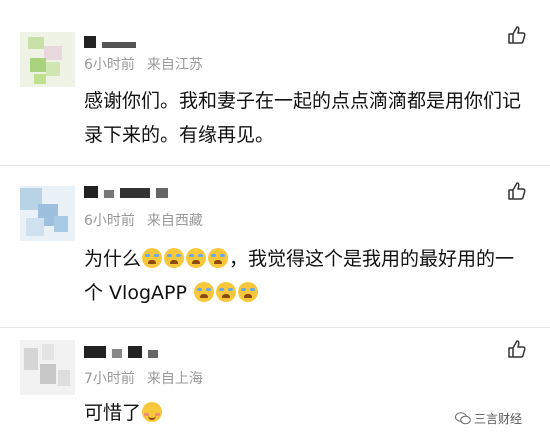  Describe the element at coordinates (174, 65) in the screenshot. I see `comment-location: 来自江苏` at that location.